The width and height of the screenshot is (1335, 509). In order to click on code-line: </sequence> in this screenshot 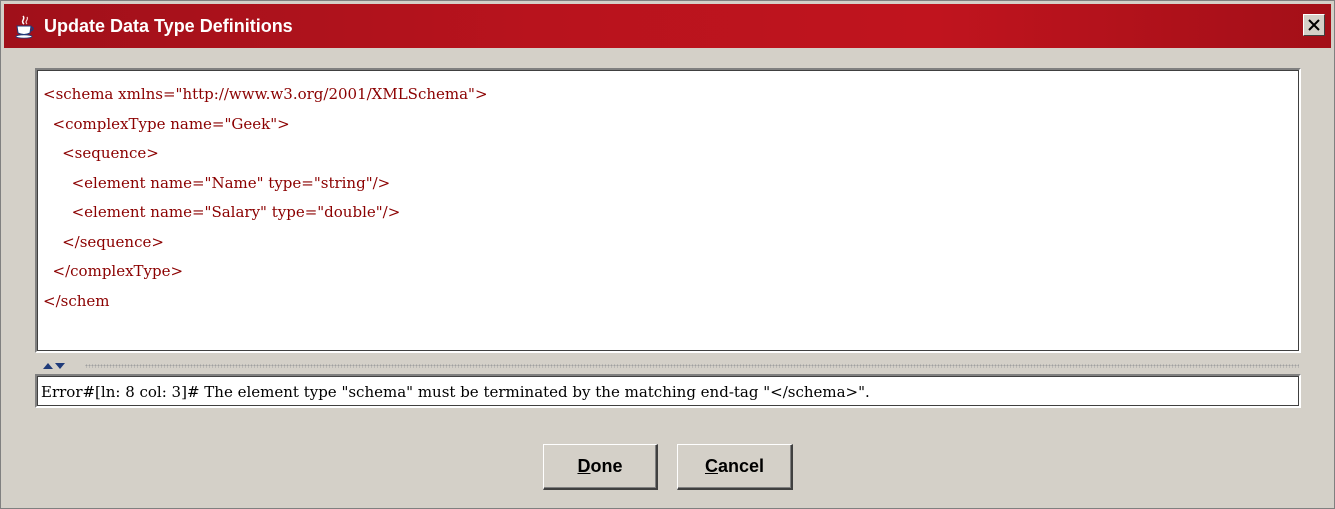, I will do `click(103, 241)`.